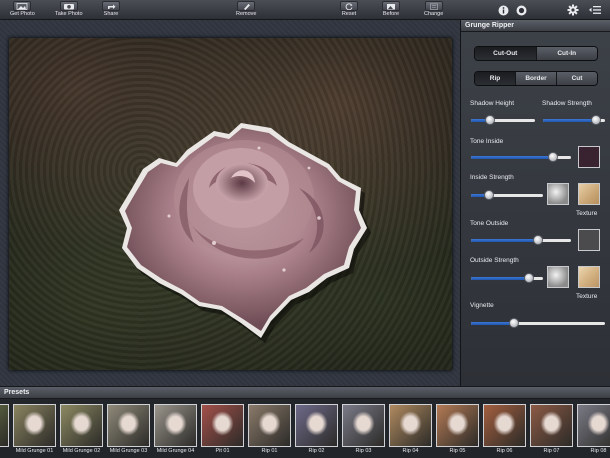 The height and width of the screenshot is (458, 610). I want to click on inside-strength-slider, so click(507, 195).